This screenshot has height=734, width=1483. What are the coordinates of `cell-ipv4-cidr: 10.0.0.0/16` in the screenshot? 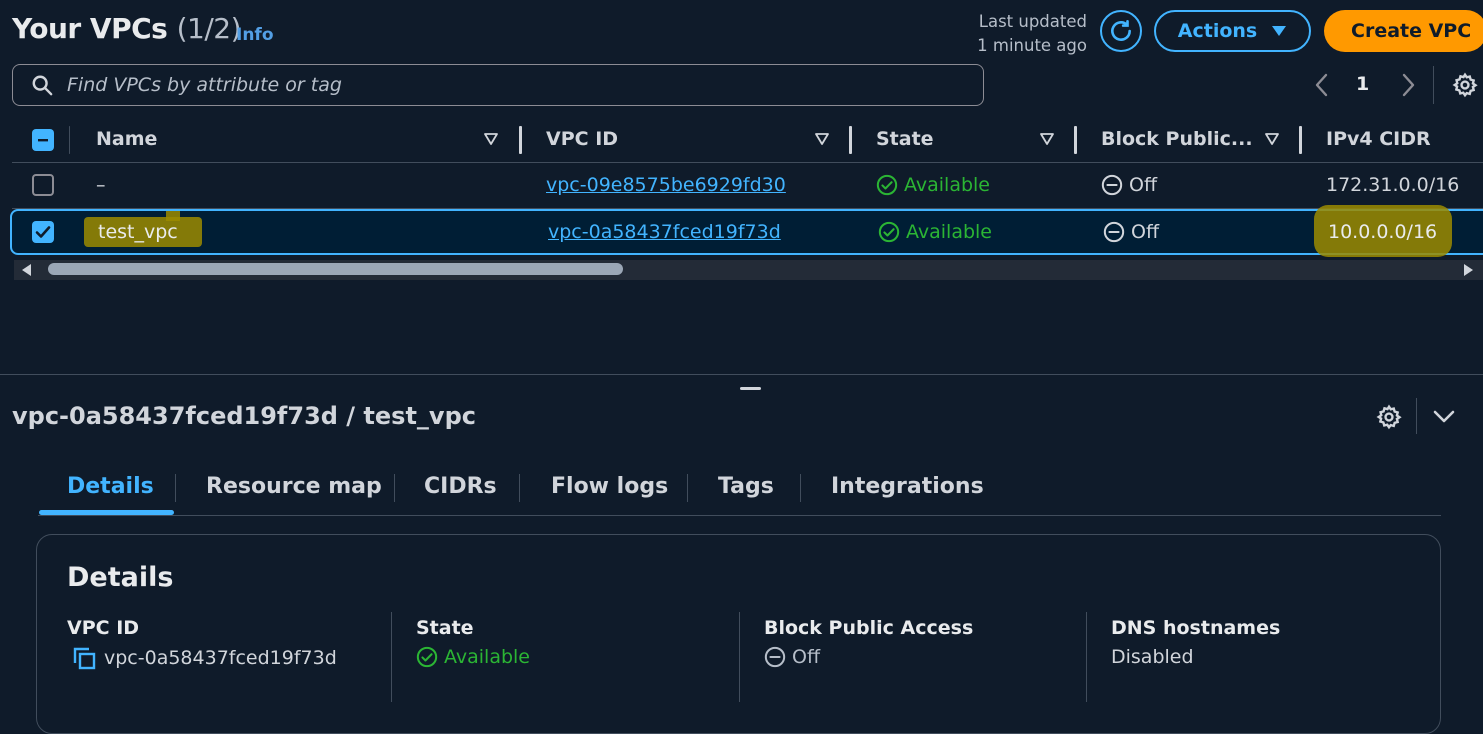 It's located at (1383, 232).